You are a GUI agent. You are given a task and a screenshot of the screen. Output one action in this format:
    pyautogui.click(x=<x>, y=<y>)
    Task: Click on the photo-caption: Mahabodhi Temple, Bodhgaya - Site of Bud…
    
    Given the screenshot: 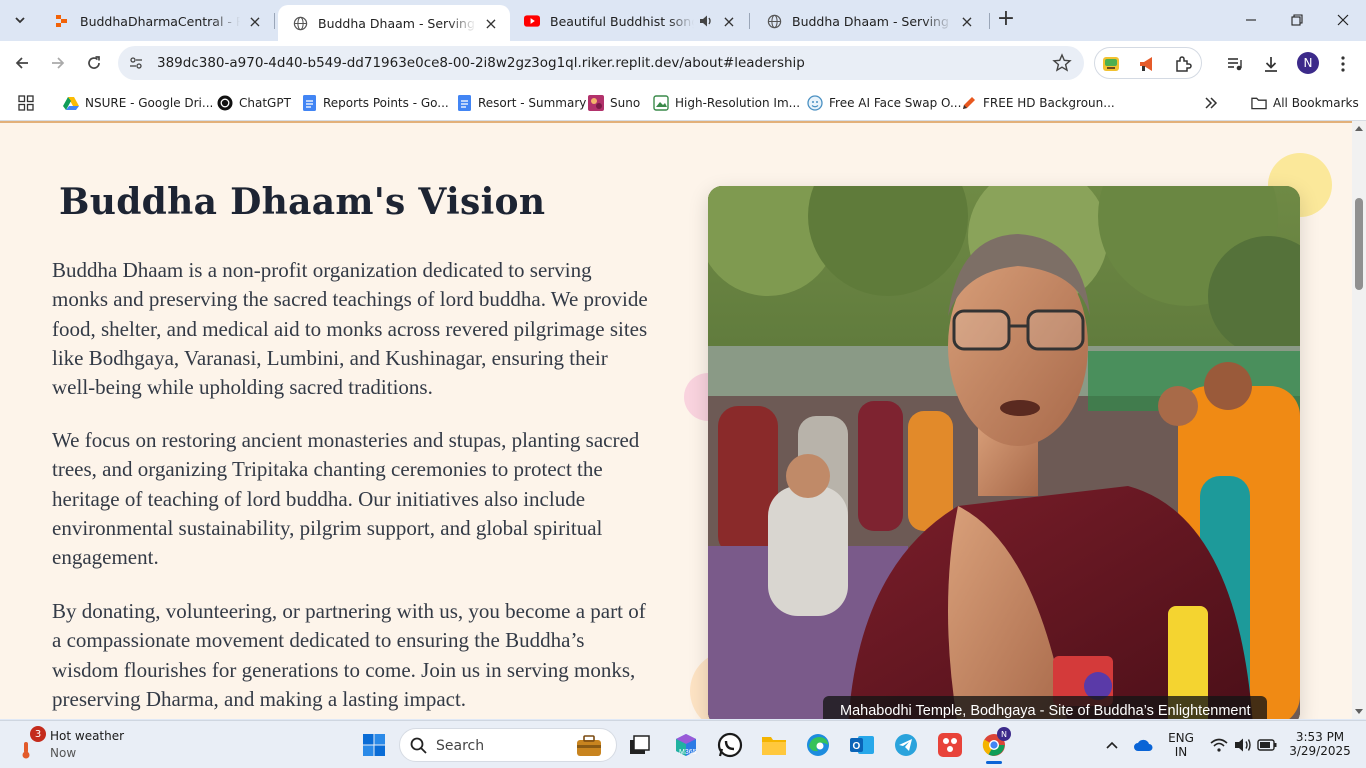 What is the action you would take?
    pyautogui.click(x=1045, y=707)
    